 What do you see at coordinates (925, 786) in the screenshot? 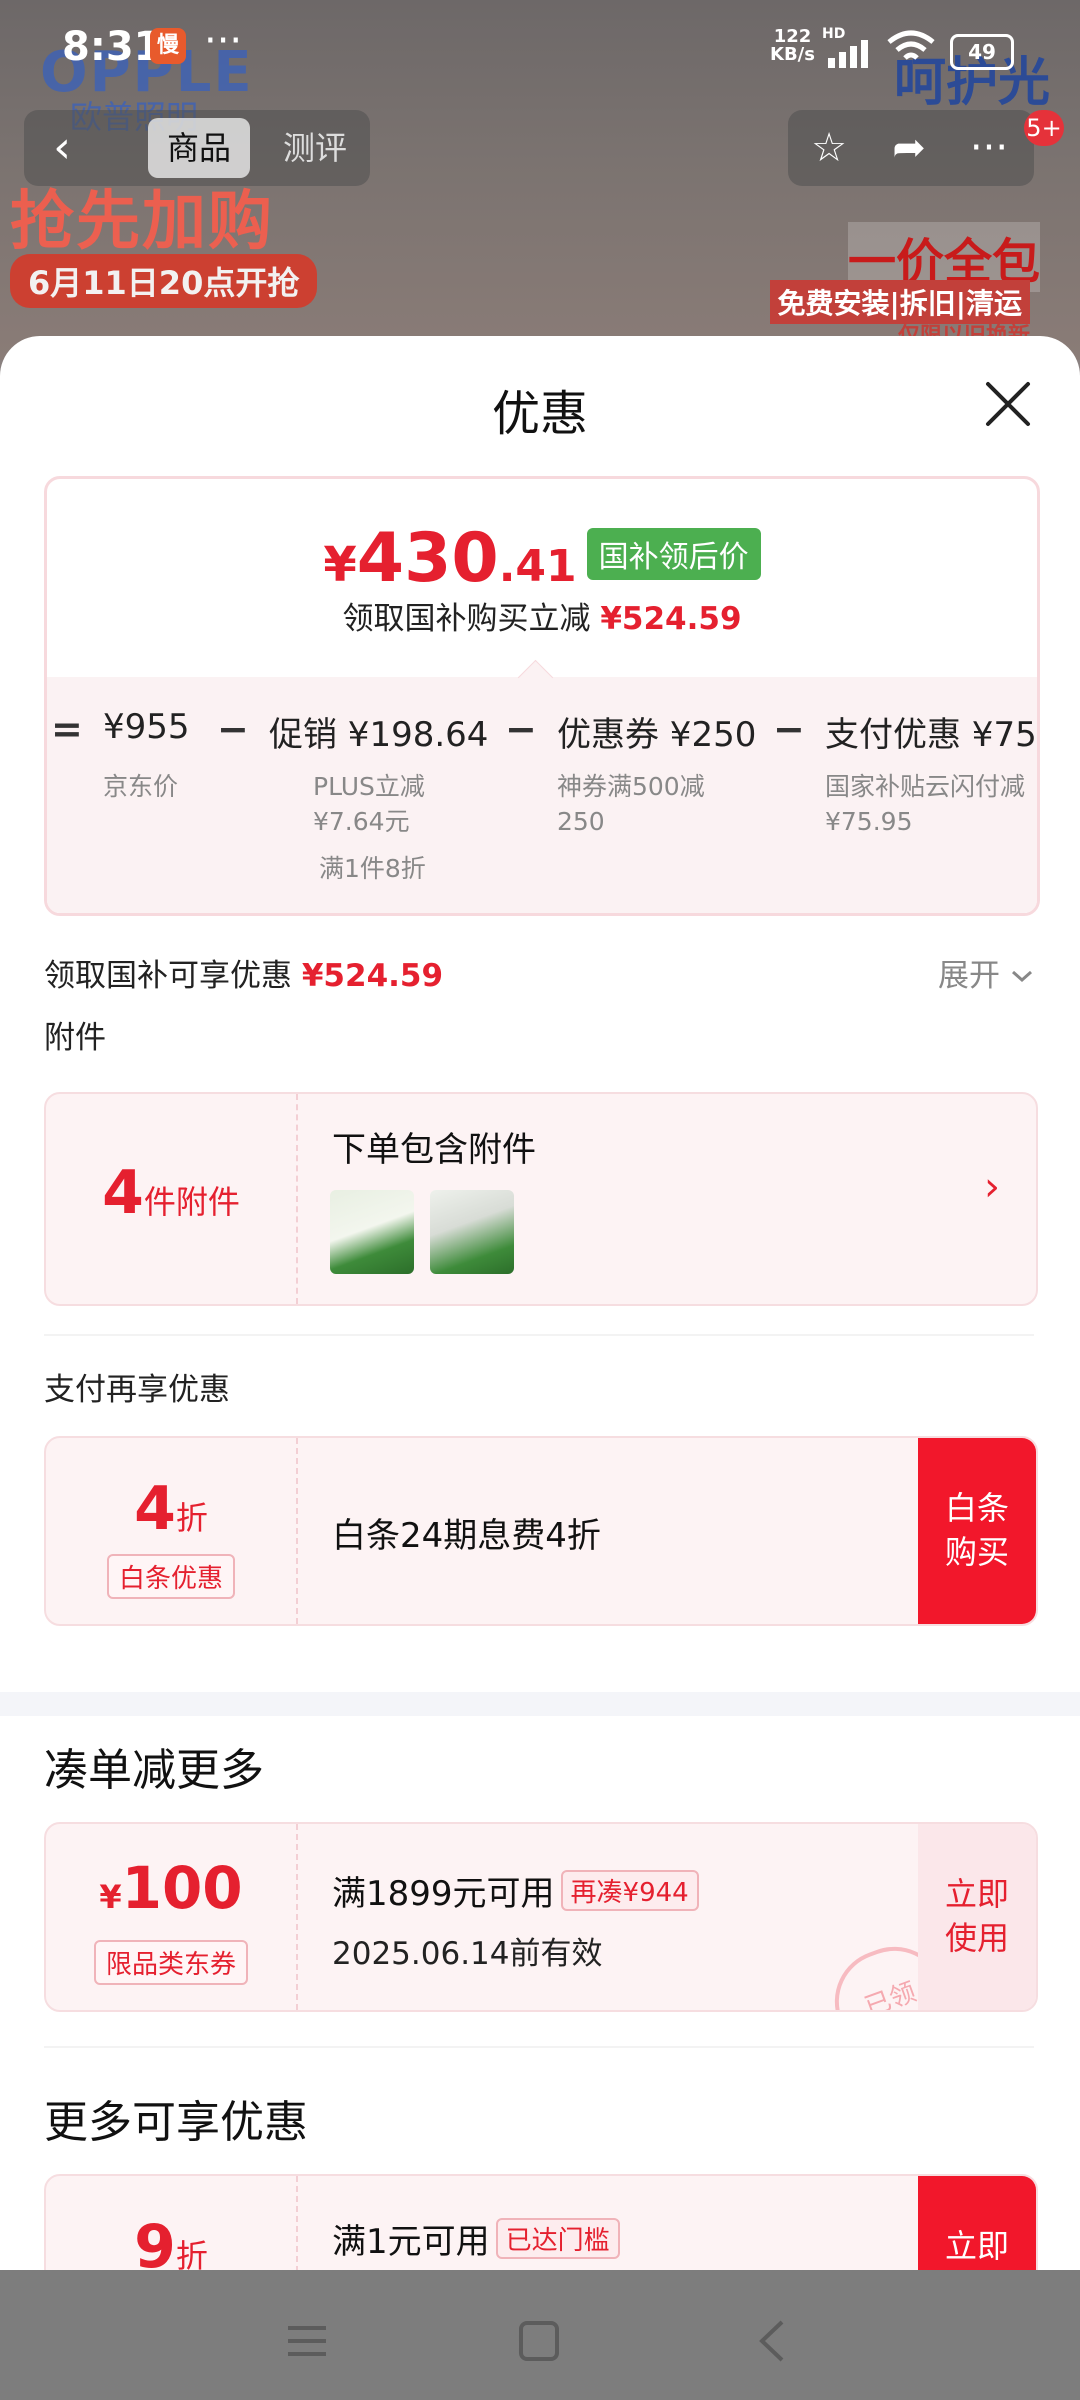
I see `payment-discount-rule: 国家补贴云闪付减` at bounding box center [925, 786].